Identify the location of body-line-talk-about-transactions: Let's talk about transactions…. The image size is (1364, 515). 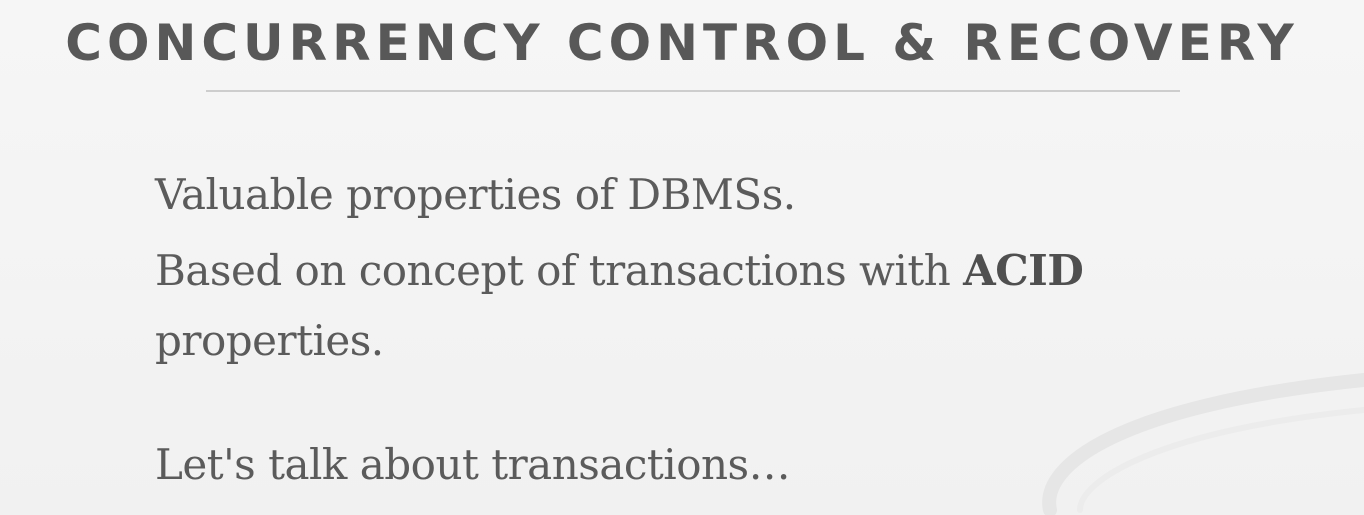
(473, 464).